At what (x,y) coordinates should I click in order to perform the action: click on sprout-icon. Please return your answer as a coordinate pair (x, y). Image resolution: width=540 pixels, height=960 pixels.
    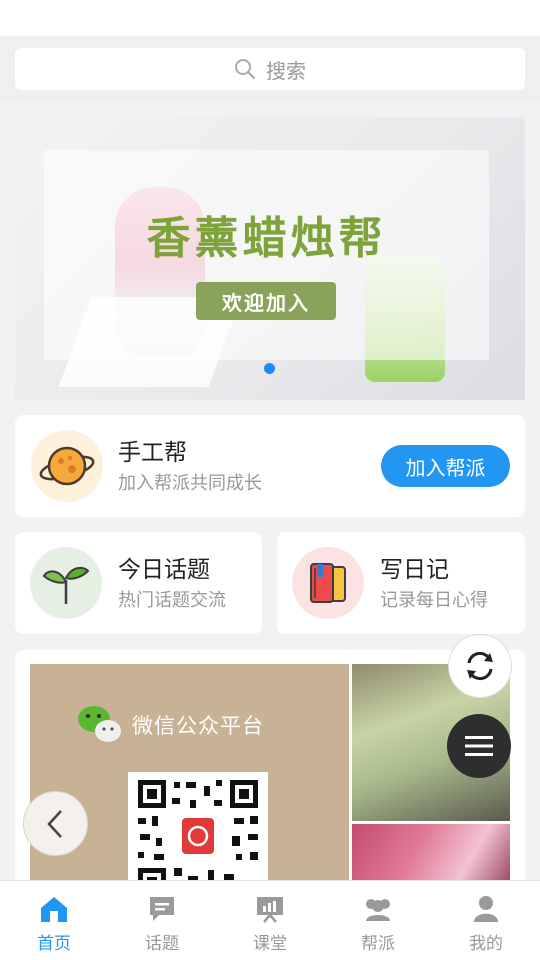
    Looking at the image, I should click on (66, 585).